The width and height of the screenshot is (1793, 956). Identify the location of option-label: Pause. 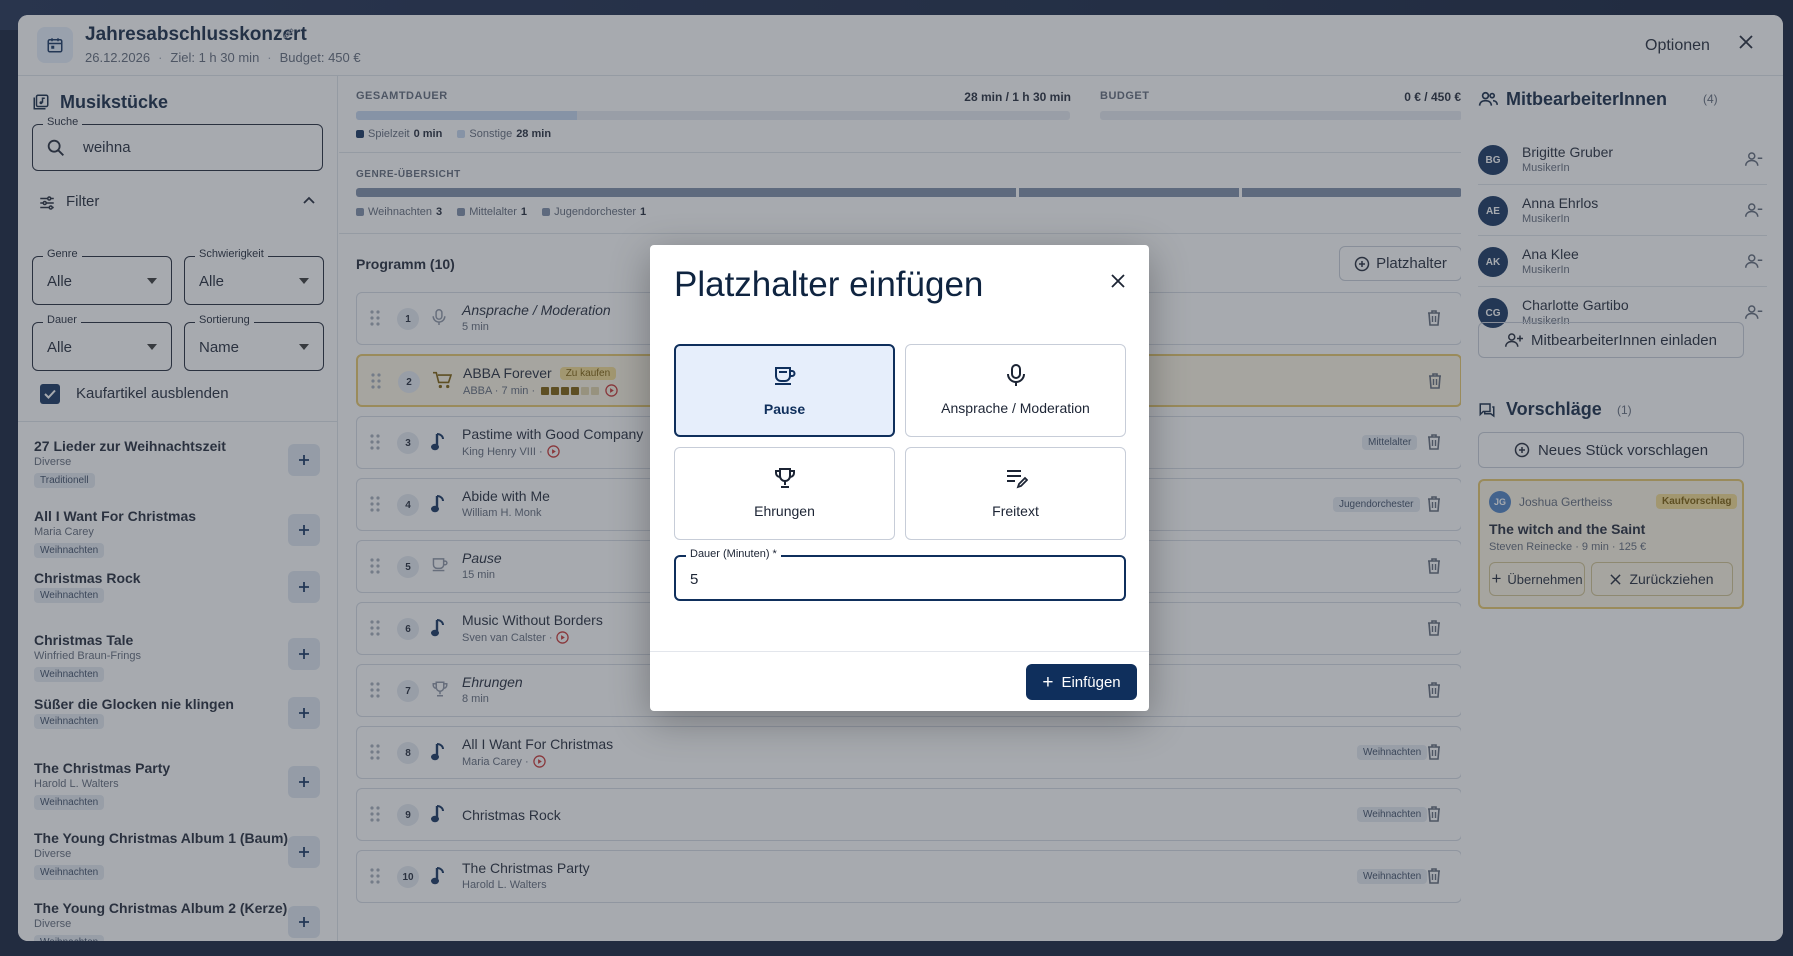
(784, 409).